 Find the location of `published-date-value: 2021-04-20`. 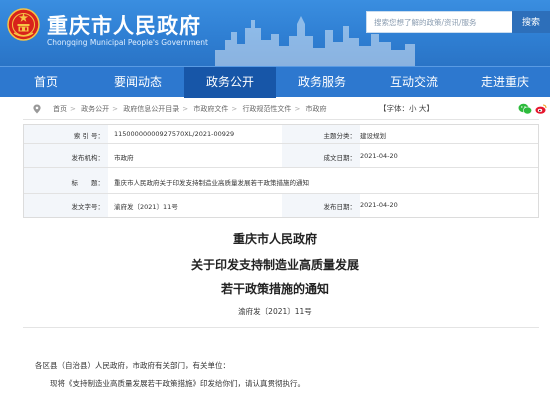

published-date-value: 2021-04-20 is located at coordinates (379, 205).